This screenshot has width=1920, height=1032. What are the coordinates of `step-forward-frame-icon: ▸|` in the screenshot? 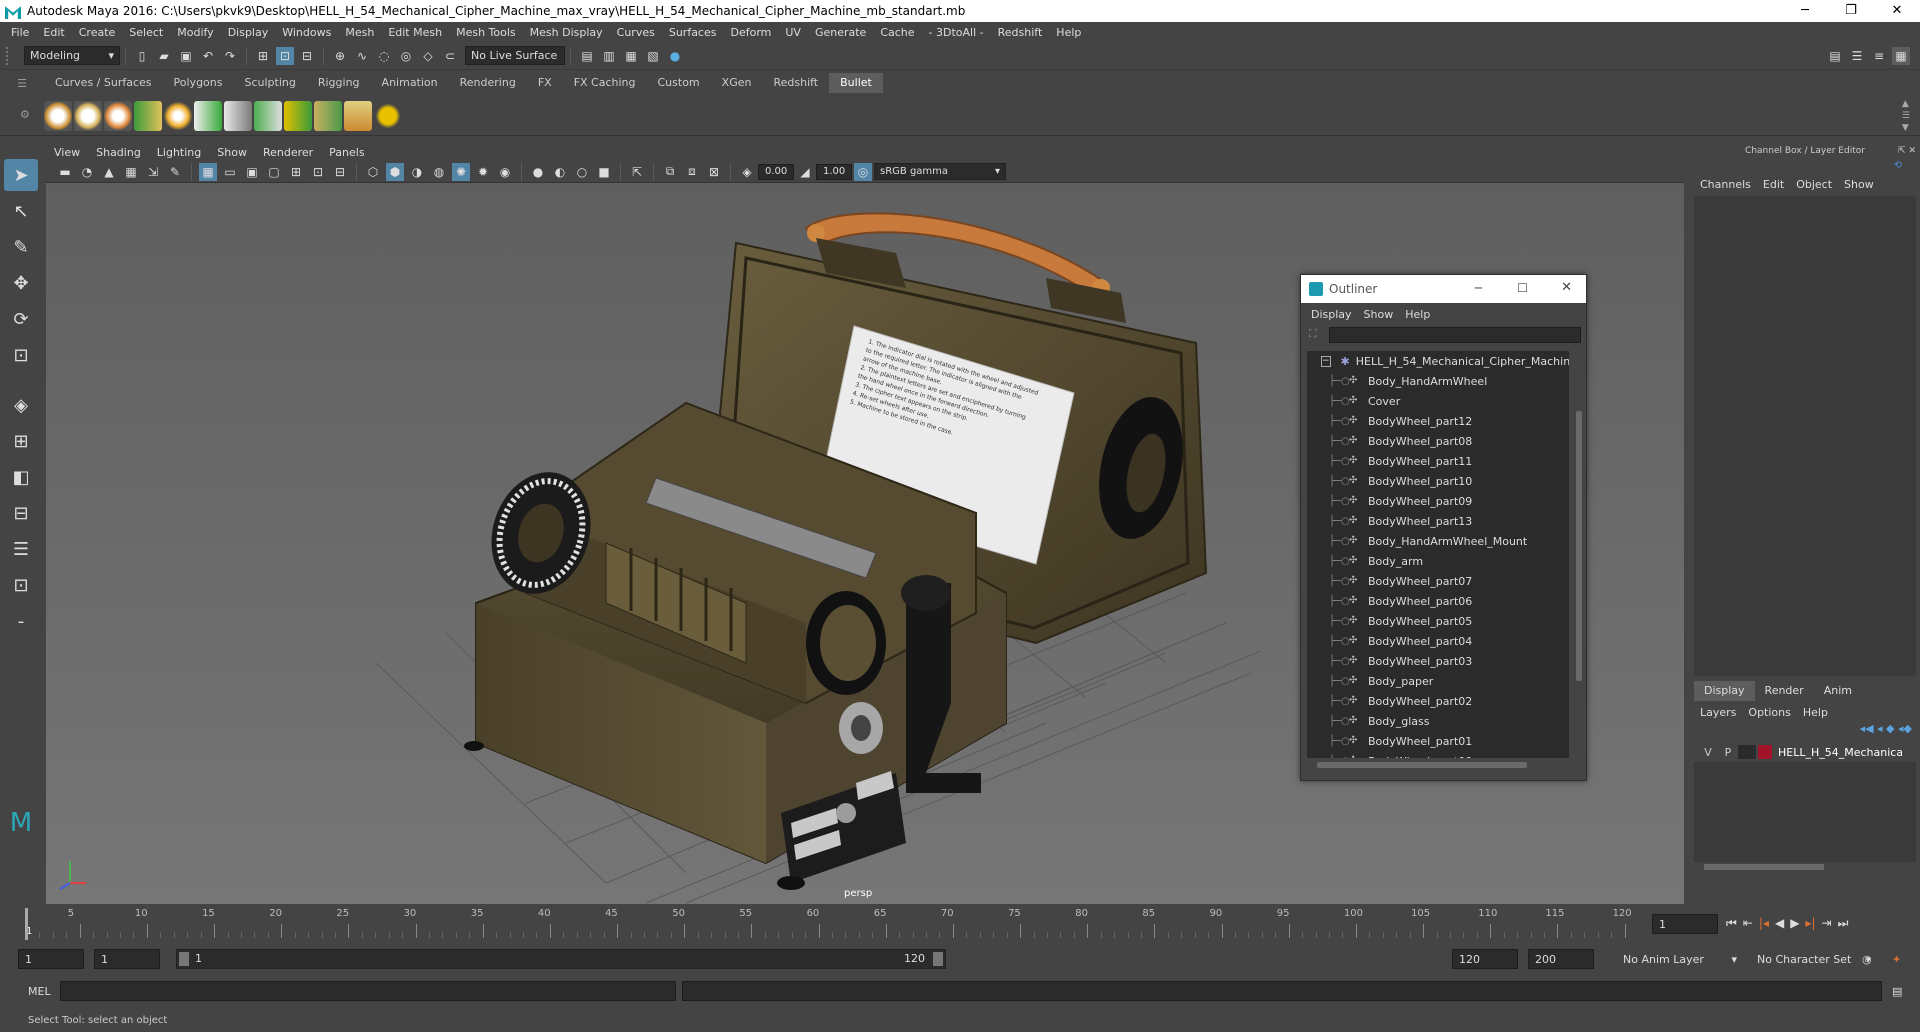 It's located at (1810, 923).